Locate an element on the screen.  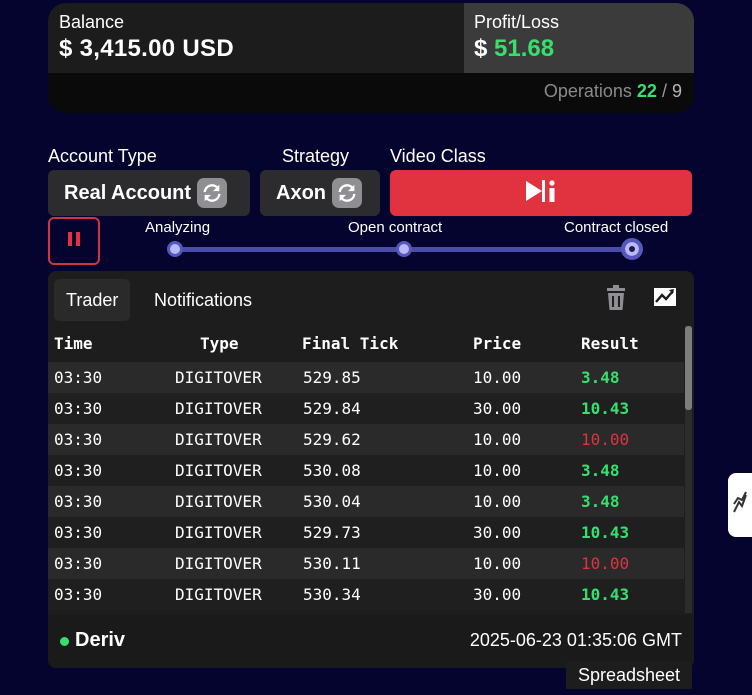
col-result: Result is located at coordinates (610, 343).